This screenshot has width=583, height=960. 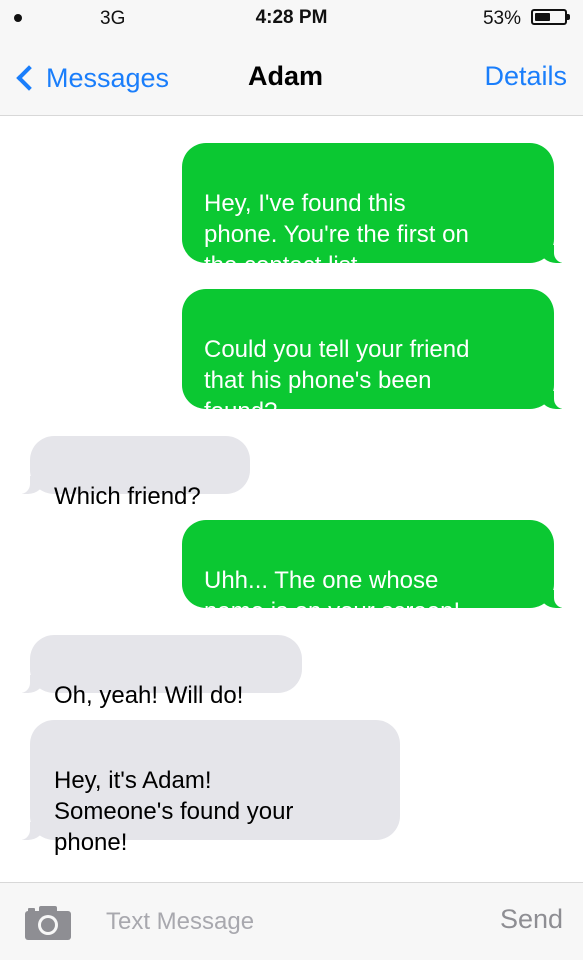 I want to click on battery-level, so click(x=542, y=17).